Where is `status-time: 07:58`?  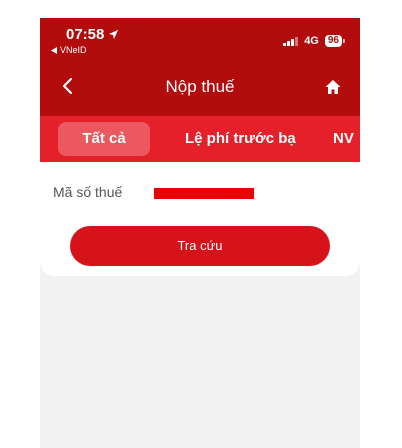
status-time: 07:58 is located at coordinates (92, 34).